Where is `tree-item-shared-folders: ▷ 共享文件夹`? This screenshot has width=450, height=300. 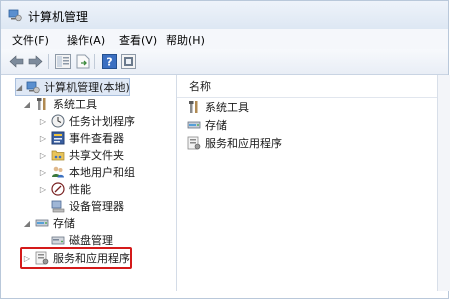
tree-item-shared-folders: ▷ 共享文件夹 is located at coordinates (81, 155).